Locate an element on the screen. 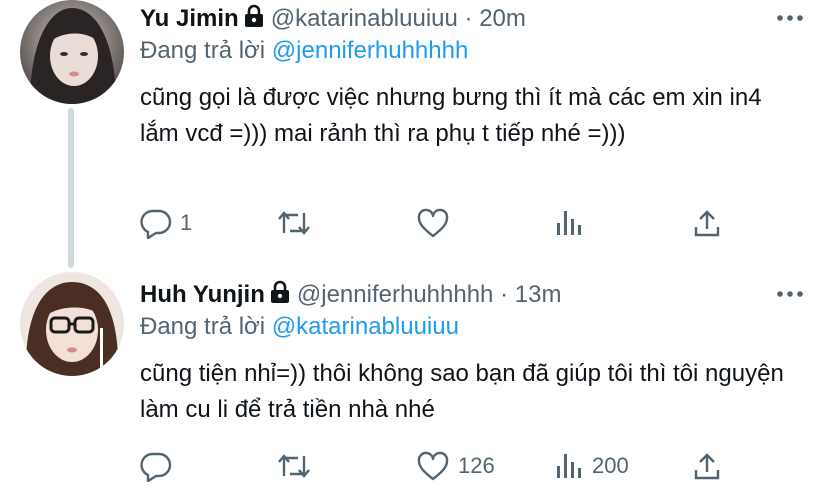 The height and width of the screenshot is (495, 828). replying-to: Đang trả lời @jenniferhuhhhhh is located at coordinates (304, 51).